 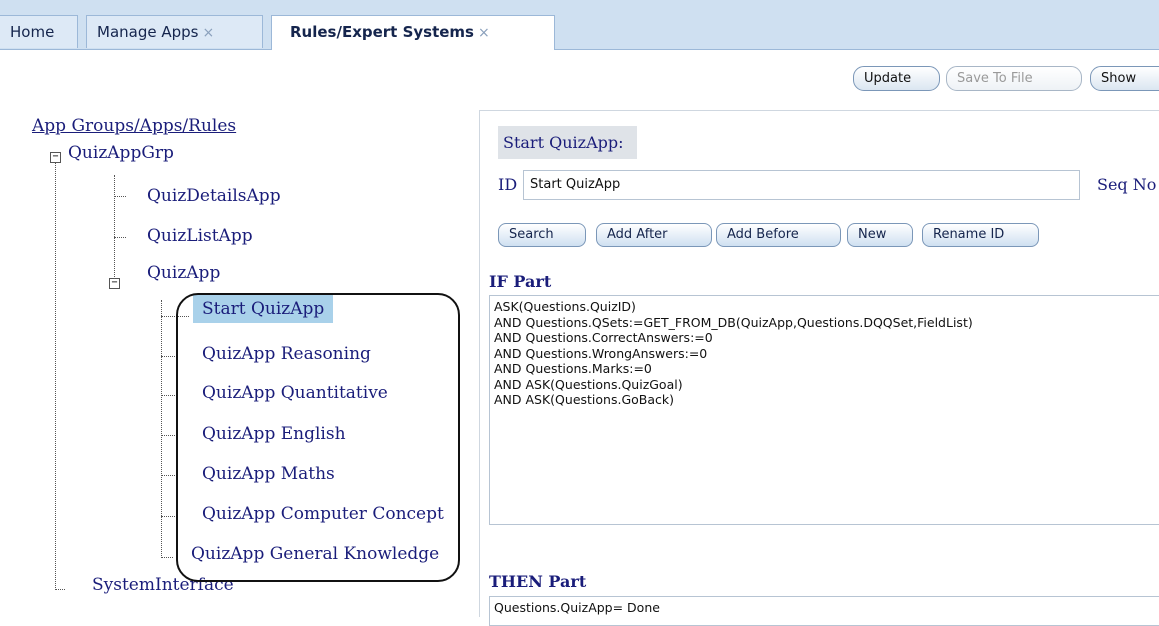 What do you see at coordinates (382, 32) in the screenshot?
I see `tab-rules-label: Rules/Expert Systems` at bounding box center [382, 32].